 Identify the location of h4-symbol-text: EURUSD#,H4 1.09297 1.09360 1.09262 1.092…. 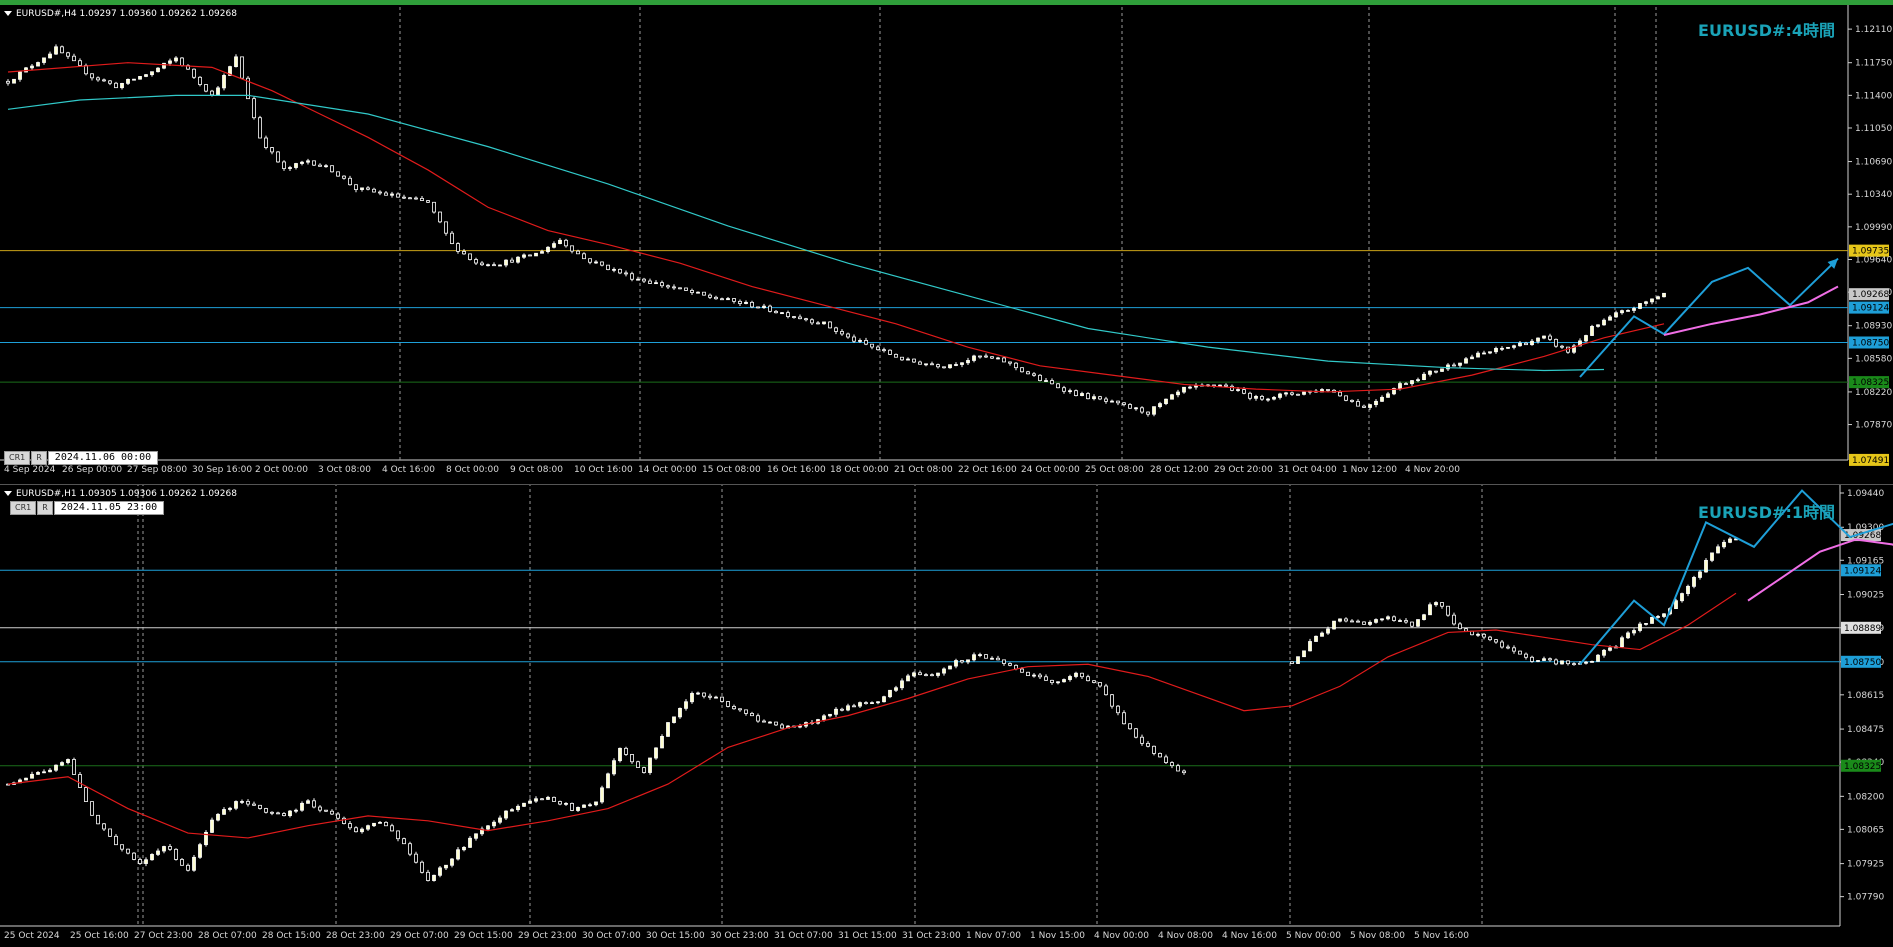
(126, 14).